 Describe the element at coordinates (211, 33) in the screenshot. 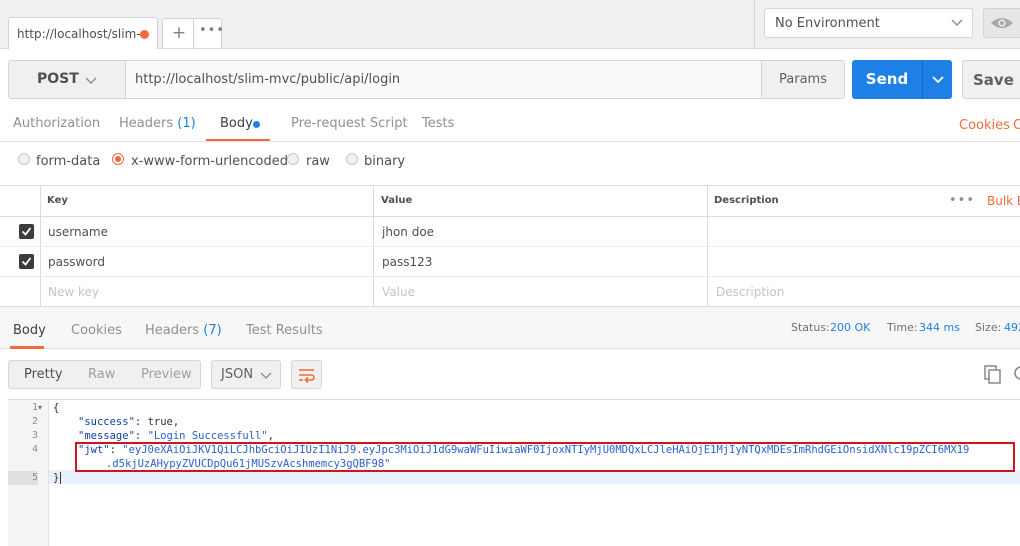

I see `tab-more-icon: •••` at that location.